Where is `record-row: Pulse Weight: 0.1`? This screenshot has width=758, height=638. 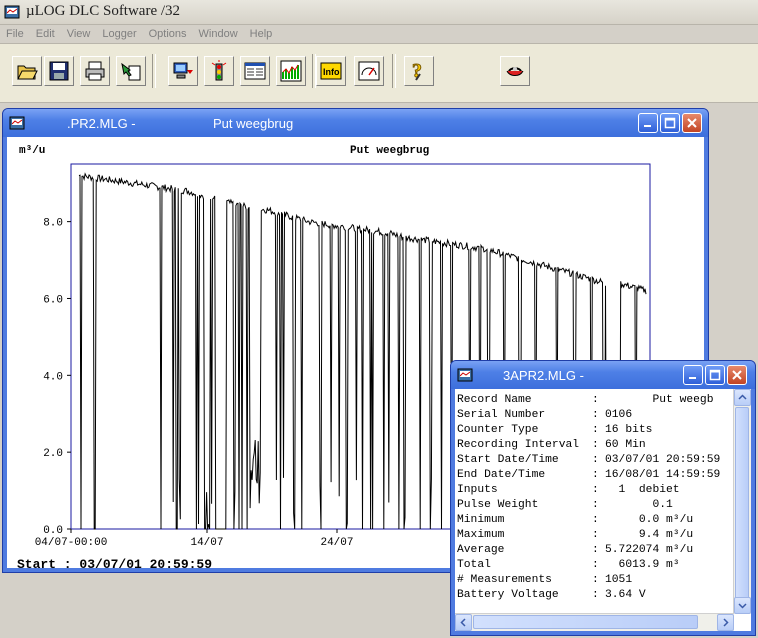 record-row: Pulse Weight: 0.1 is located at coordinates (597, 505).